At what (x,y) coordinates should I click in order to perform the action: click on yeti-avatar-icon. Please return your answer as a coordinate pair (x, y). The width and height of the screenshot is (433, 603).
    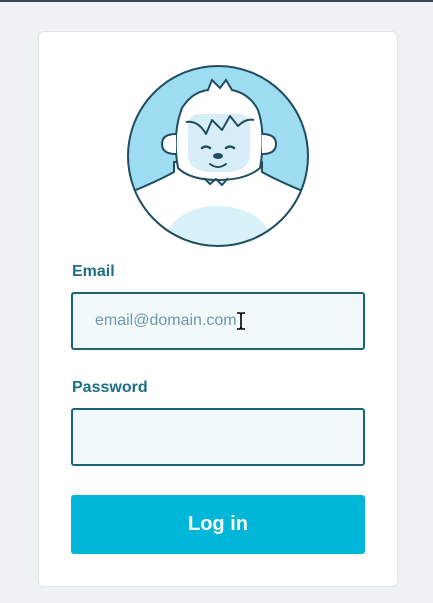
    Looking at the image, I should click on (218, 156).